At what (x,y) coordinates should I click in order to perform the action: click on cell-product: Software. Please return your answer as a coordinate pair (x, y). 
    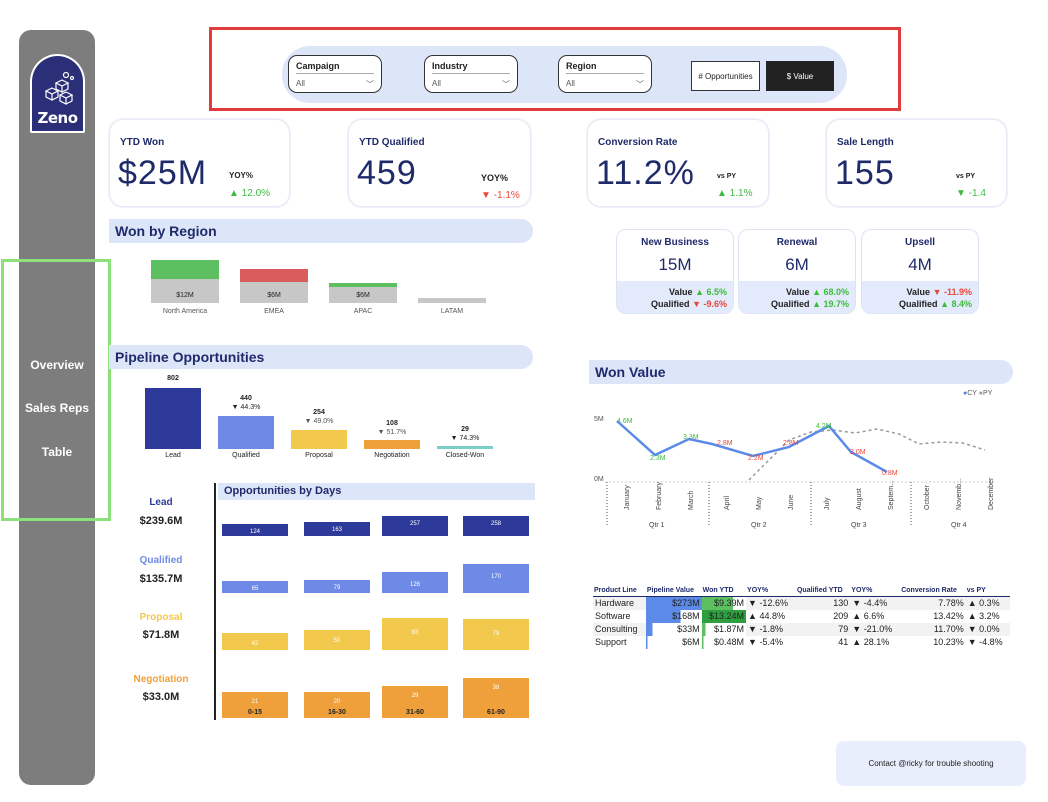
    Looking at the image, I should click on (613, 616).